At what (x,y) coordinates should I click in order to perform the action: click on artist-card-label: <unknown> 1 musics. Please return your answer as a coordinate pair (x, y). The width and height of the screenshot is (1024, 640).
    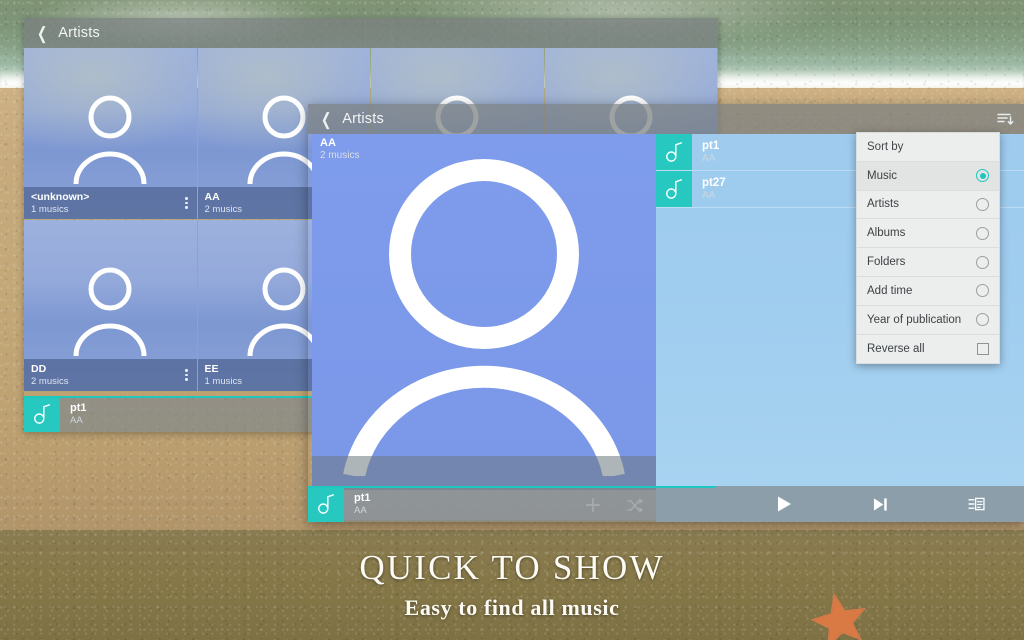
    Looking at the image, I should click on (110, 203).